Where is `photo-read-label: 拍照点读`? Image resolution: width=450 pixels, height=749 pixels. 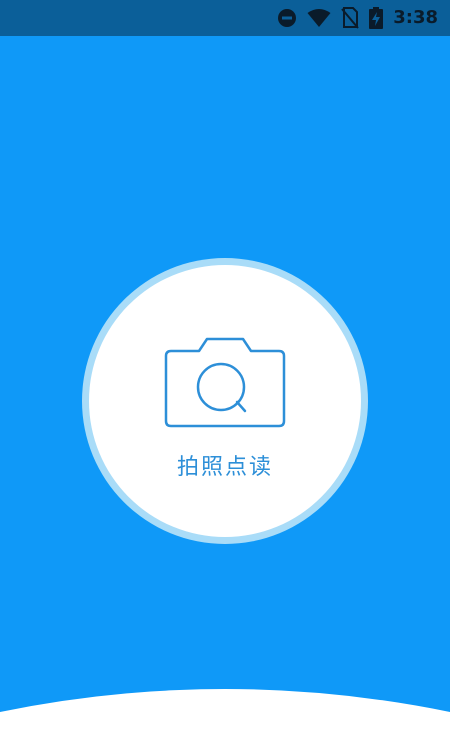 photo-read-label: 拍照点读 is located at coordinates (224, 467).